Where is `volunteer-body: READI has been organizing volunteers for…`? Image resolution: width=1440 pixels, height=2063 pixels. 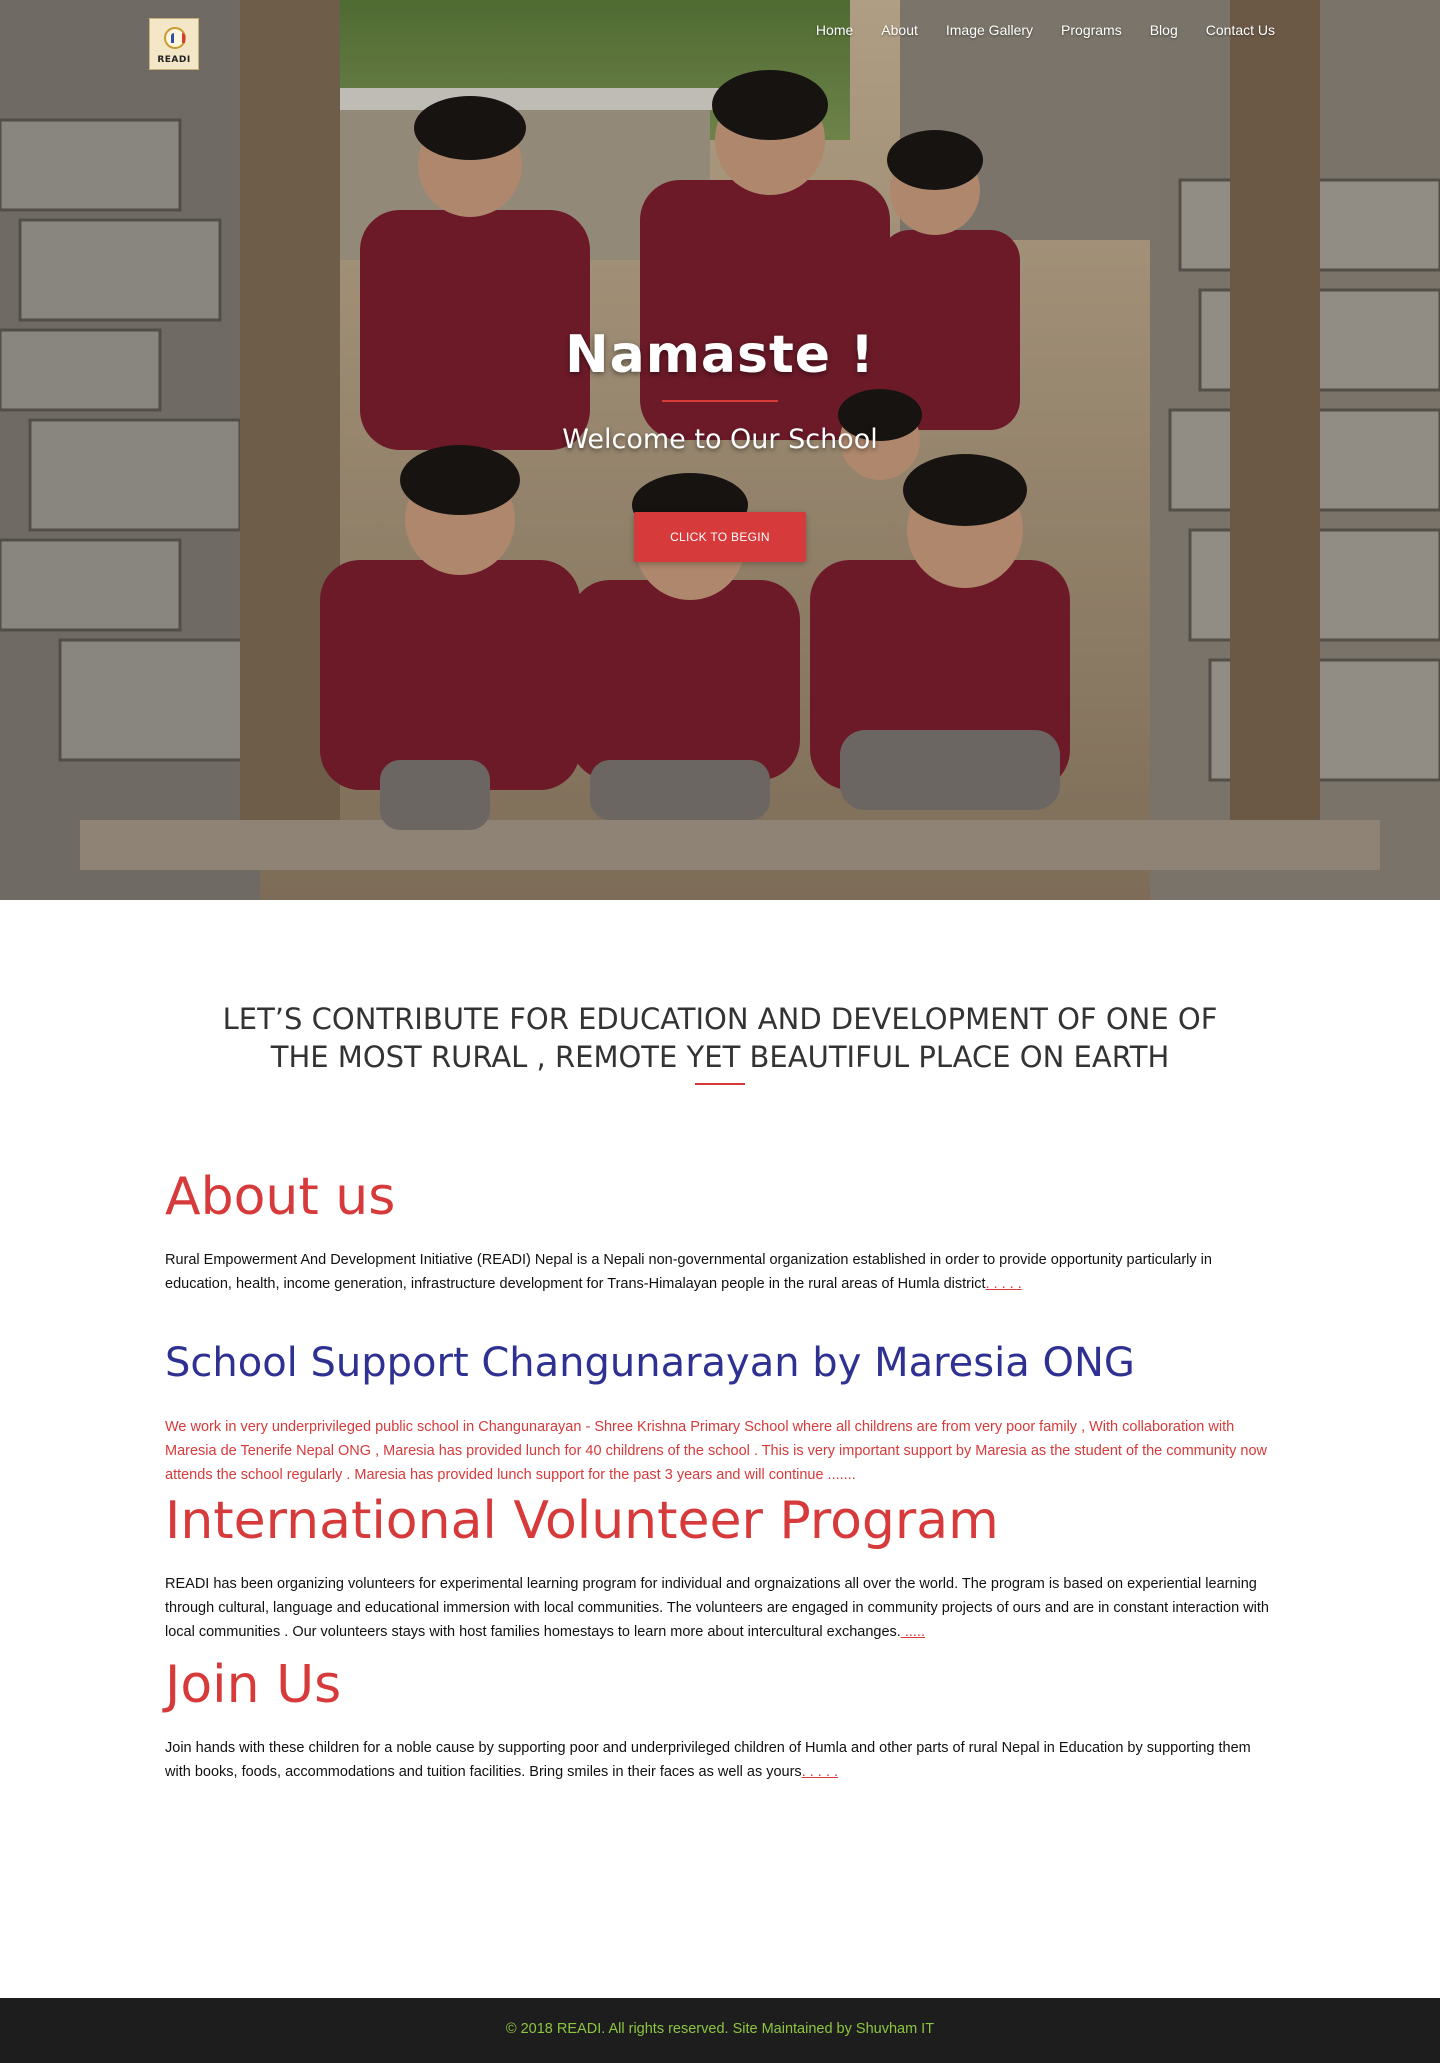 volunteer-body: READI has been organizing volunteers for… is located at coordinates (717, 1608).